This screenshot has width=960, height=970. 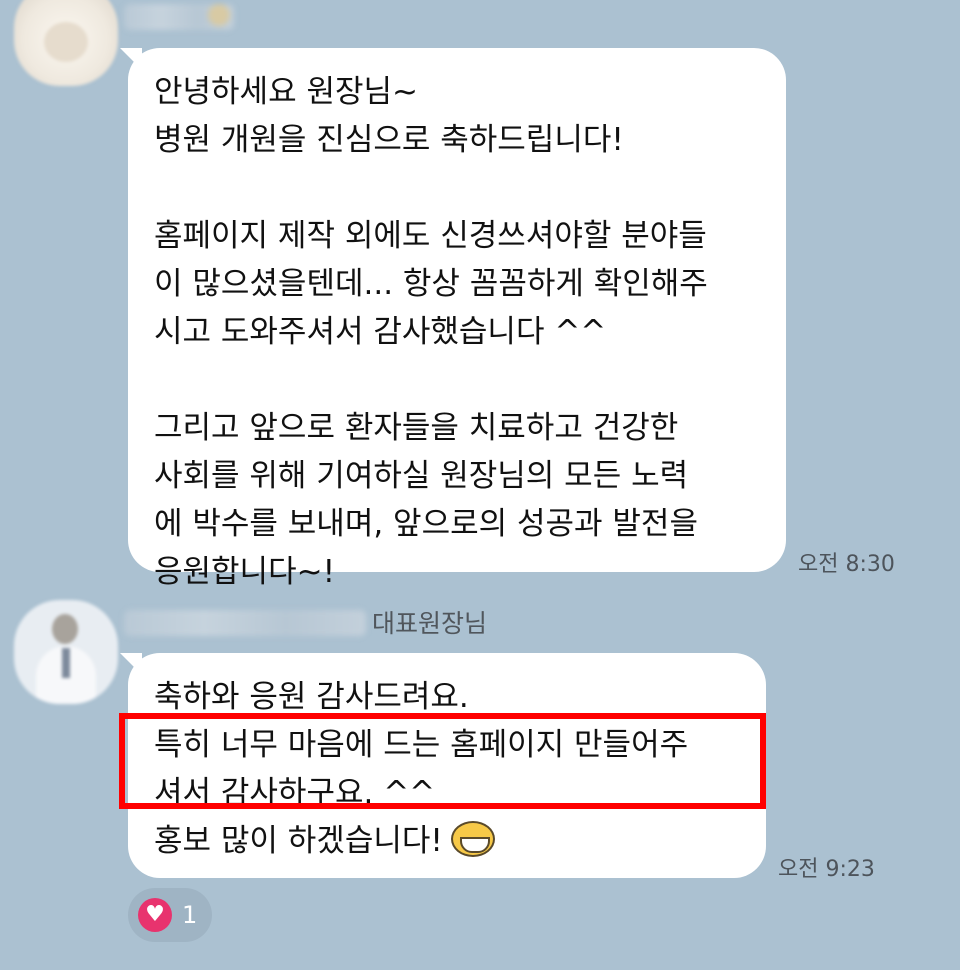 What do you see at coordinates (245, 572) in the screenshot?
I see `message-line: 응원합니다~!` at bounding box center [245, 572].